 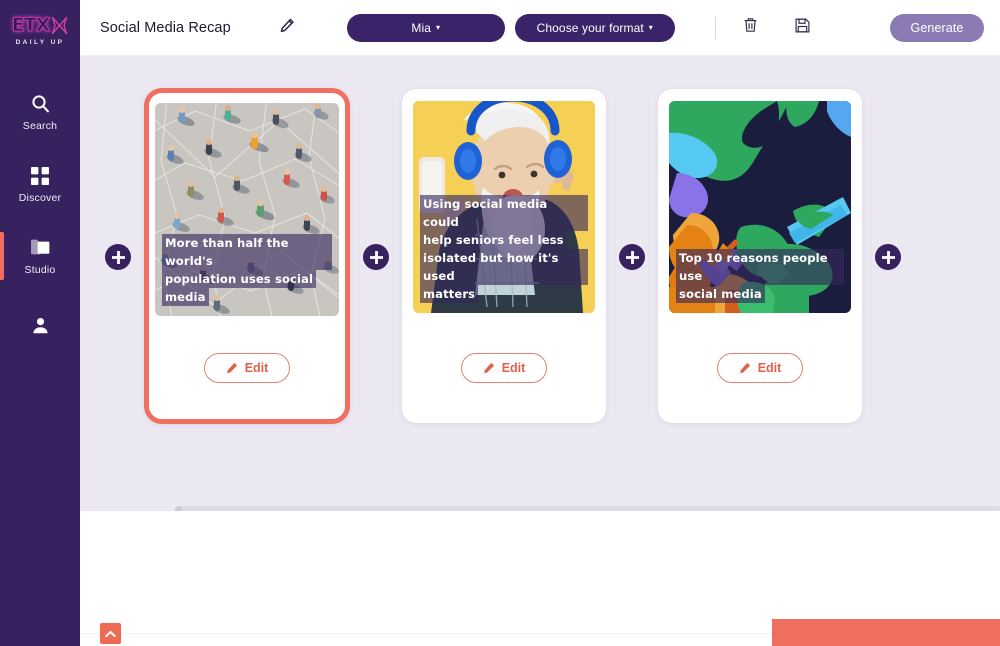 I want to click on logo-text: ETX, so click(x=31, y=25).